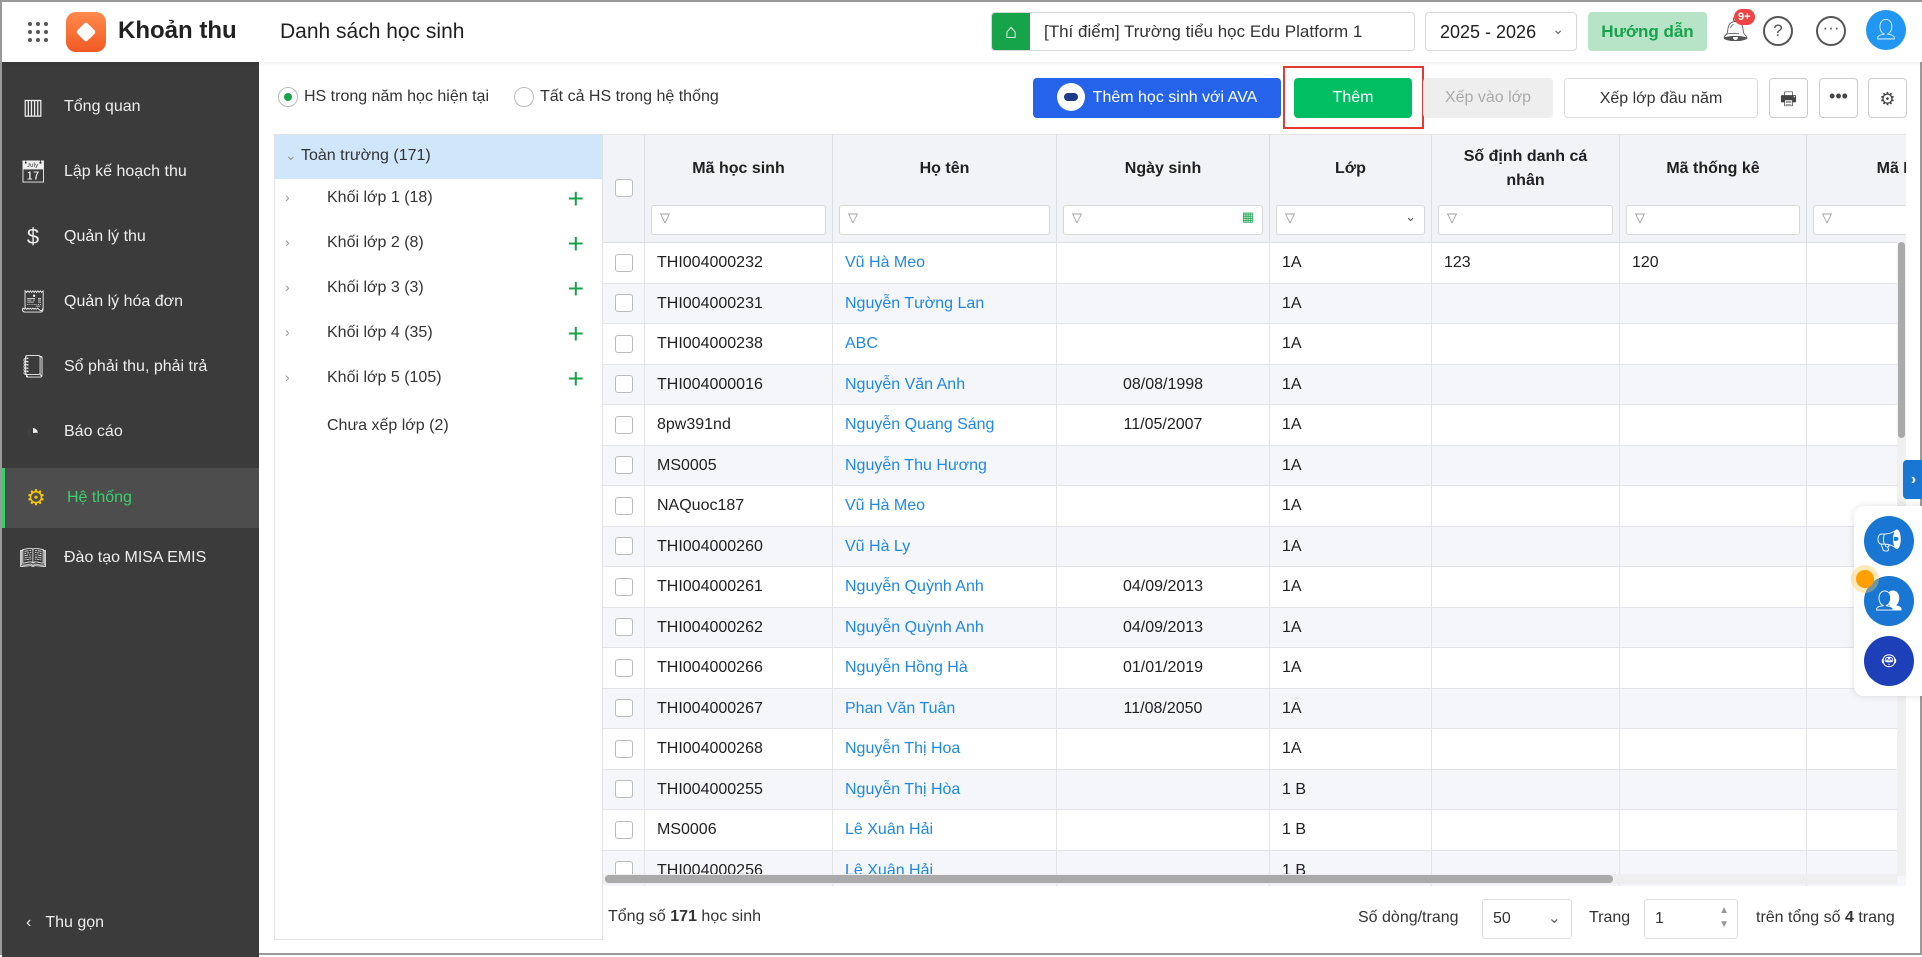 This screenshot has height=957, width=1922. What do you see at coordinates (1254, 708) in the screenshot?
I see `table-row: THI004000267 Phan Văn Tuân 11/08/2050 1A` at bounding box center [1254, 708].